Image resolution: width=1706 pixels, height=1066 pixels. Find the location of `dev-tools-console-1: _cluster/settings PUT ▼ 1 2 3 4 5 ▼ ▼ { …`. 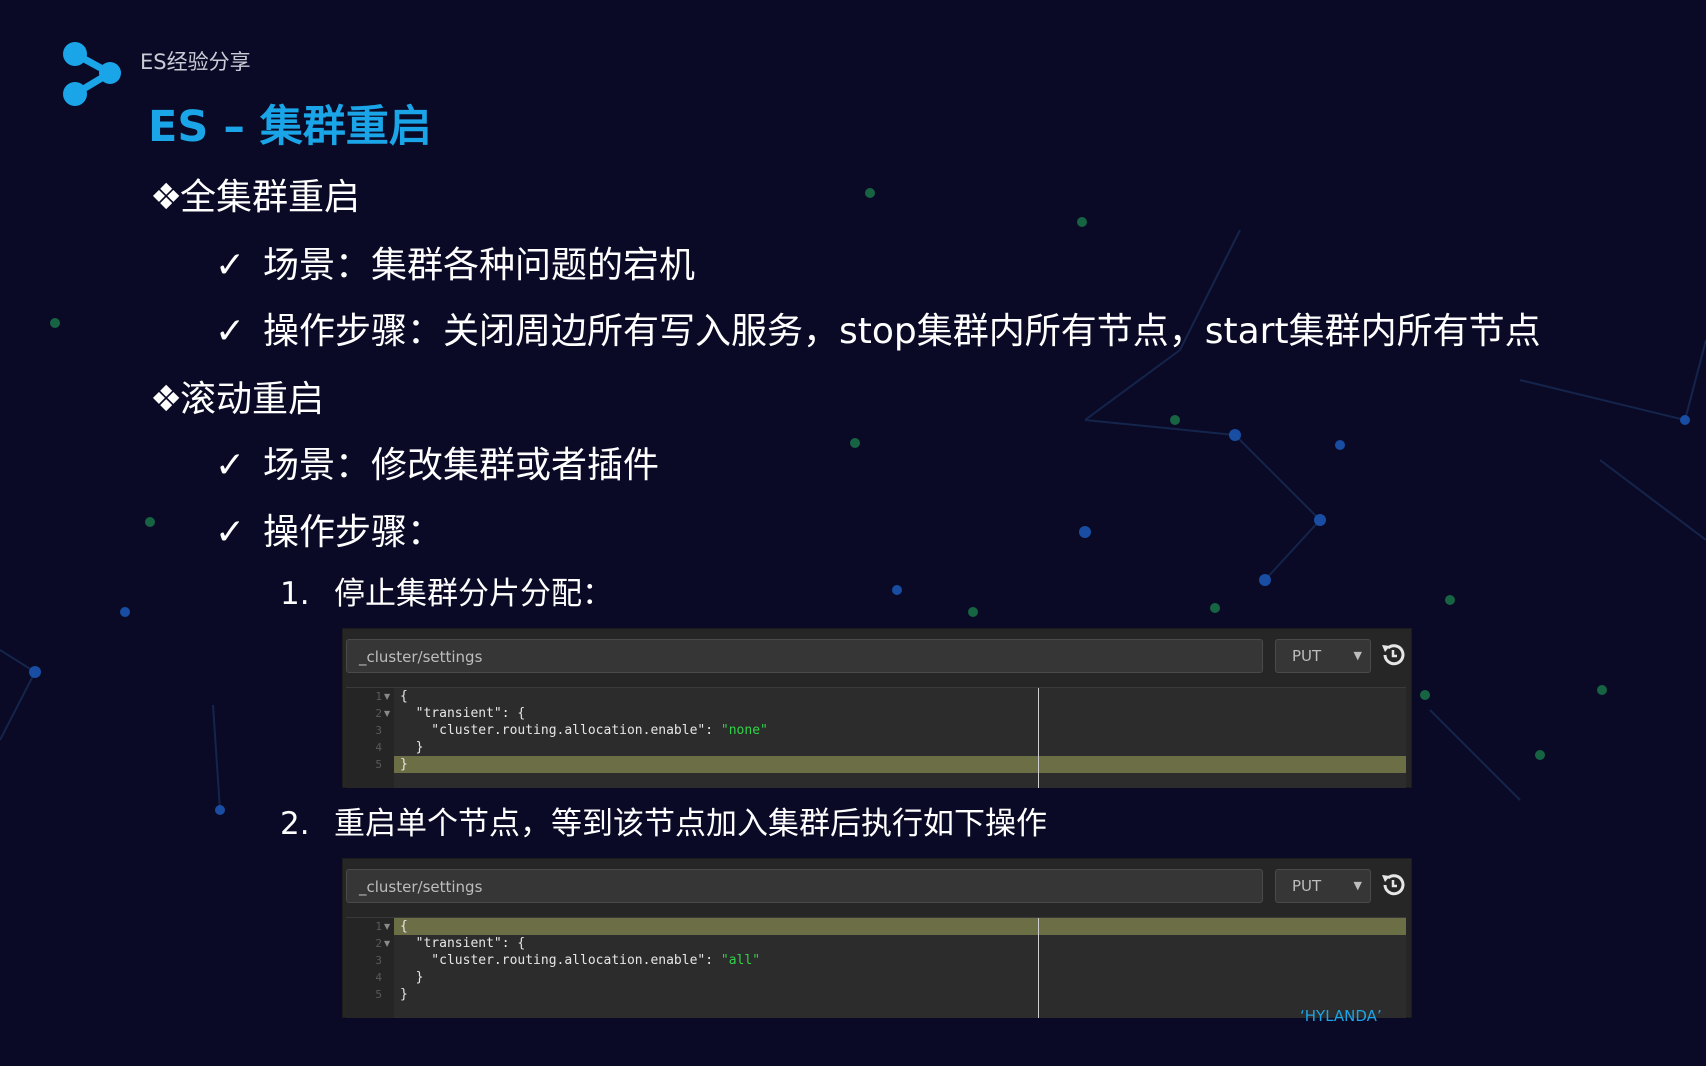

dev-tools-console-1: _cluster/settings PUT ▼ 1 2 3 4 5 ▼ ▼ { … is located at coordinates (877, 708).